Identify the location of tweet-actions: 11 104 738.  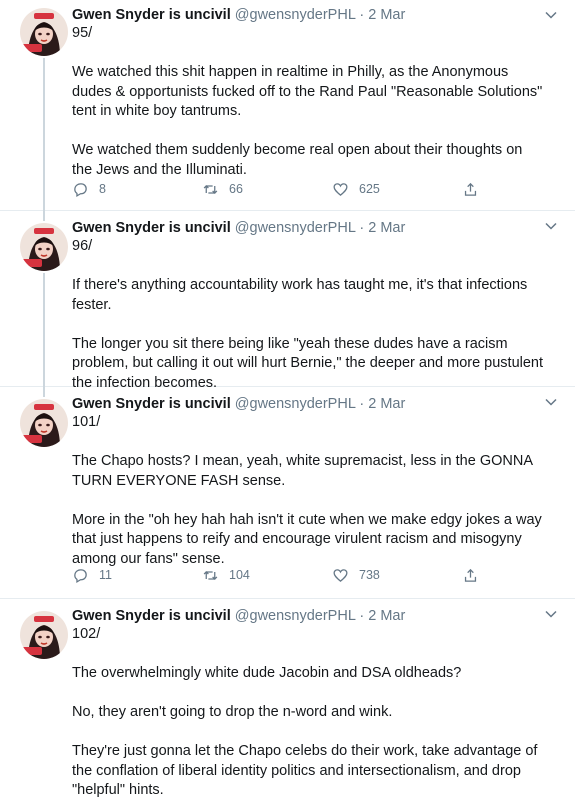
(282, 575).